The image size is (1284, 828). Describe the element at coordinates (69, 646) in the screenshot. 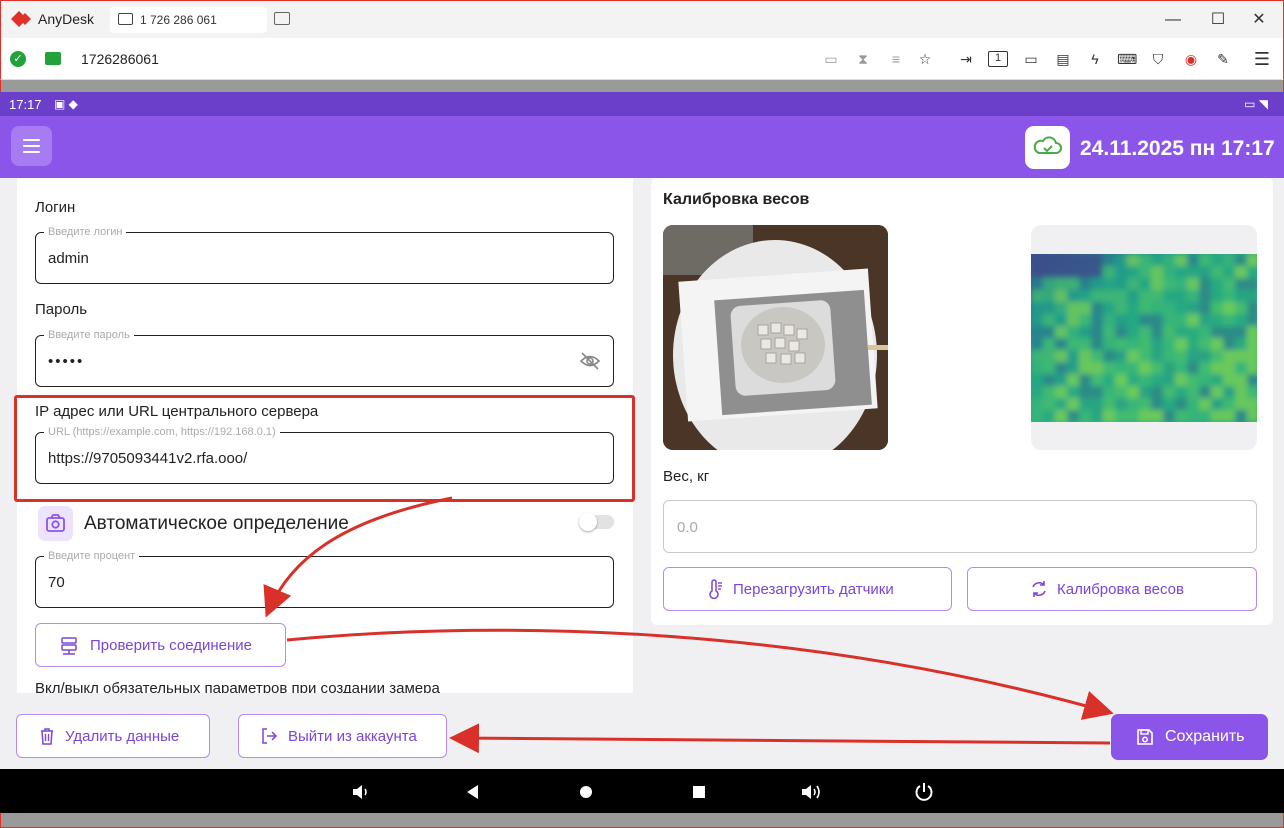

I see `server-icon` at that location.